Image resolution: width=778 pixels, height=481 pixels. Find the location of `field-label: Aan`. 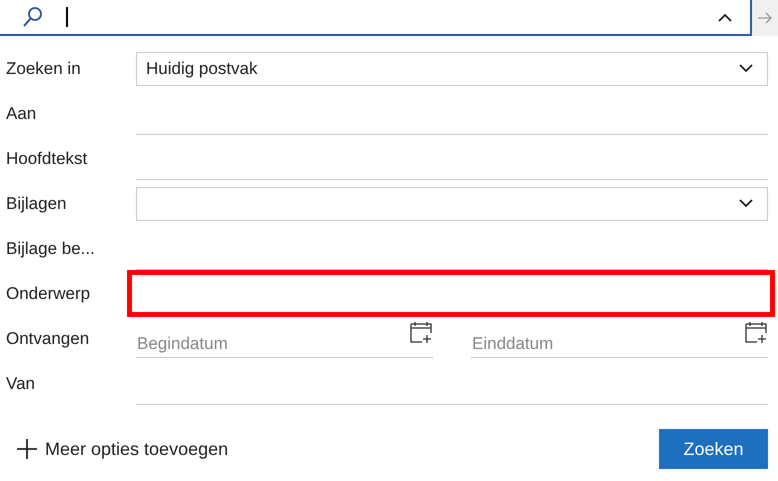

field-label: Aan is located at coordinates (21, 113).